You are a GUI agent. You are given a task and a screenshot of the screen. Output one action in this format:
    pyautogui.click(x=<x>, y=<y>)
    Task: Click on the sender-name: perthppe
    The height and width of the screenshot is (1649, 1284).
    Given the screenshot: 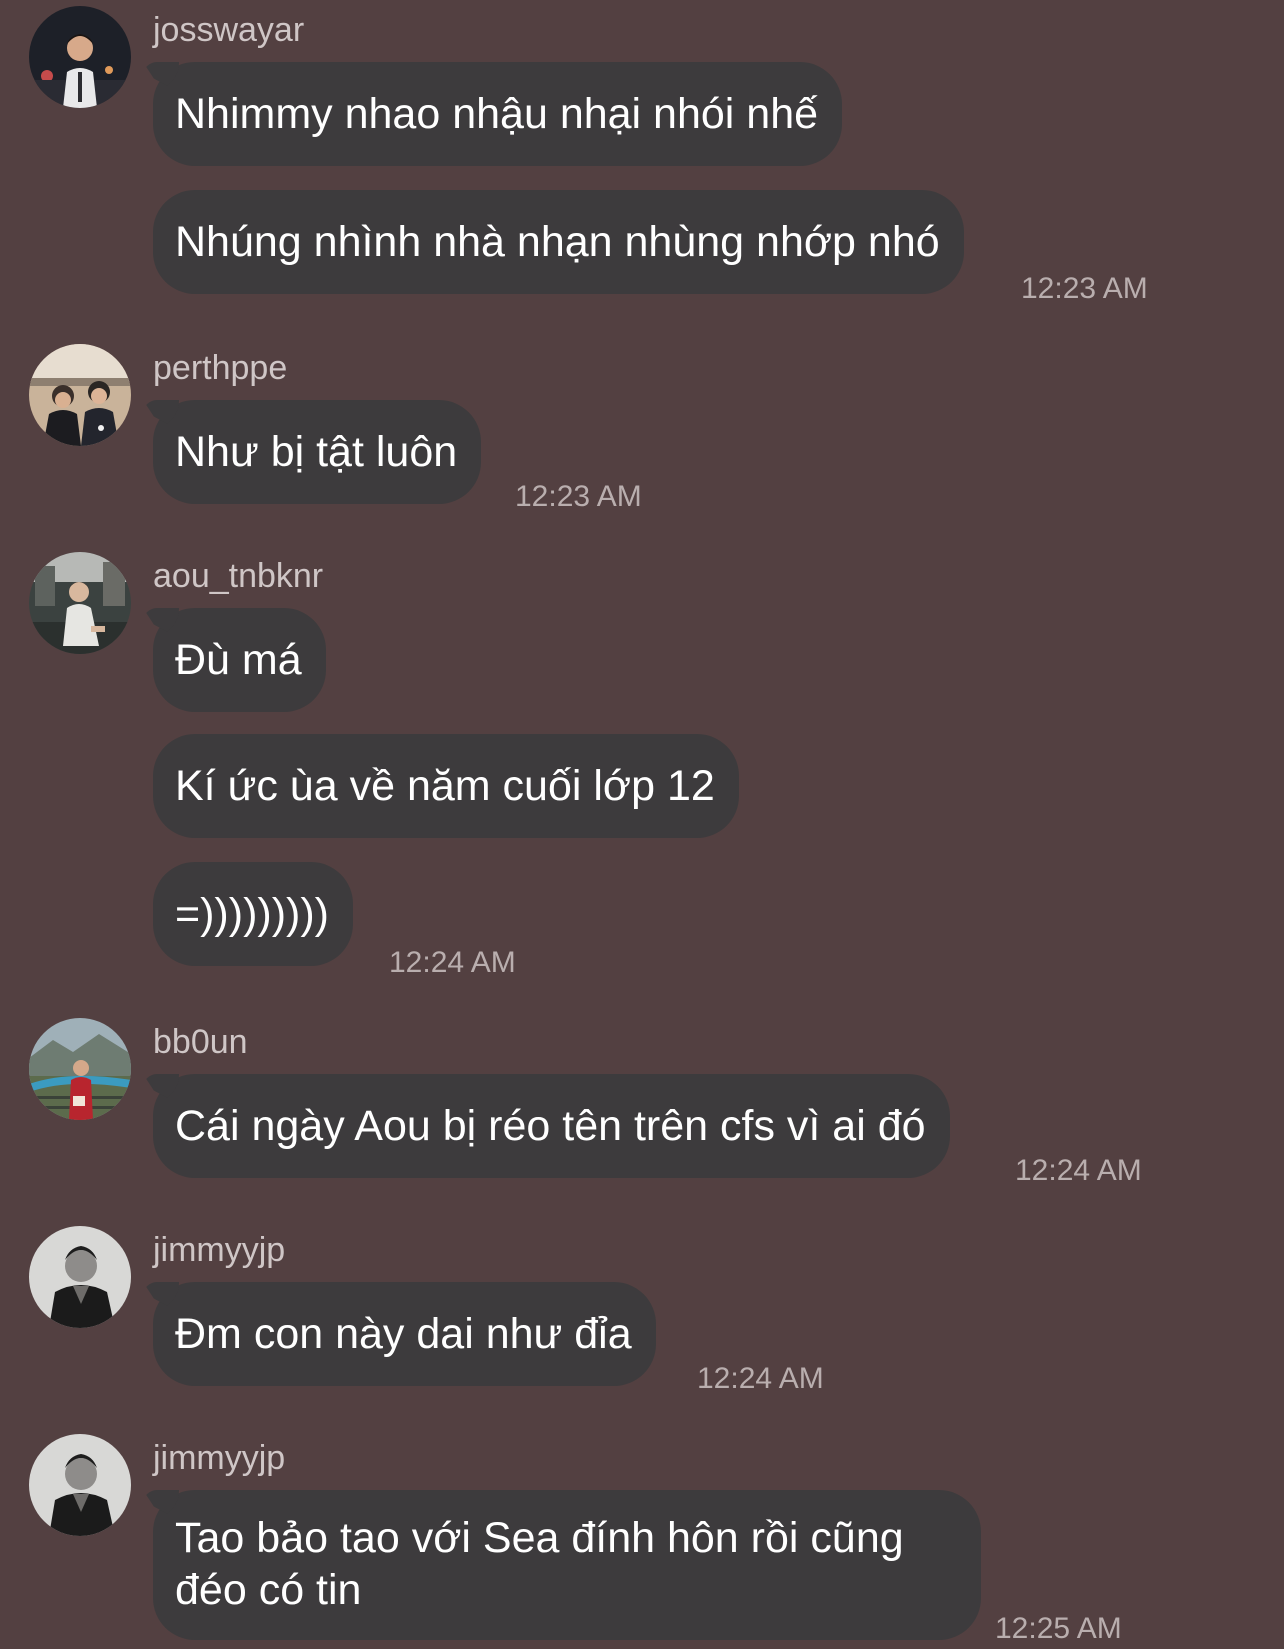 What is the action you would take?
    pyautogui.click(x=220, y=368)
    